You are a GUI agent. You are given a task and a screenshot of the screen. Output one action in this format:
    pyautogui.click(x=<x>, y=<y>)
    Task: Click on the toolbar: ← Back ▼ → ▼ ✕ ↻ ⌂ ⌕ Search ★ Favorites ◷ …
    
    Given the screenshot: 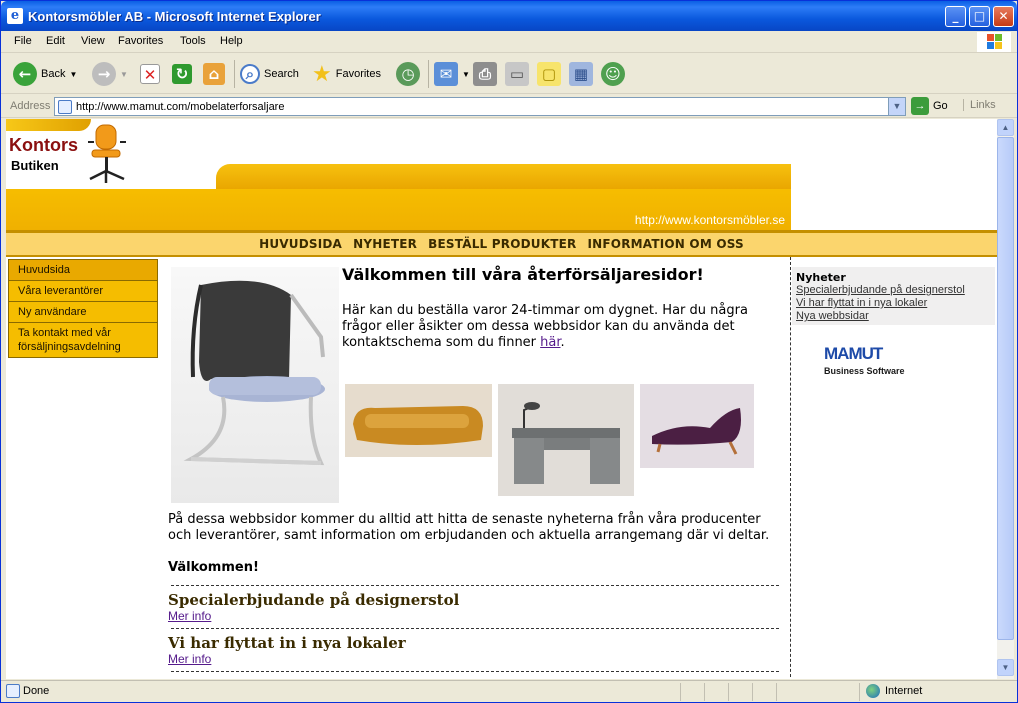 What is the action you would take?
    pyautogui.click(x=509, y=74)
    